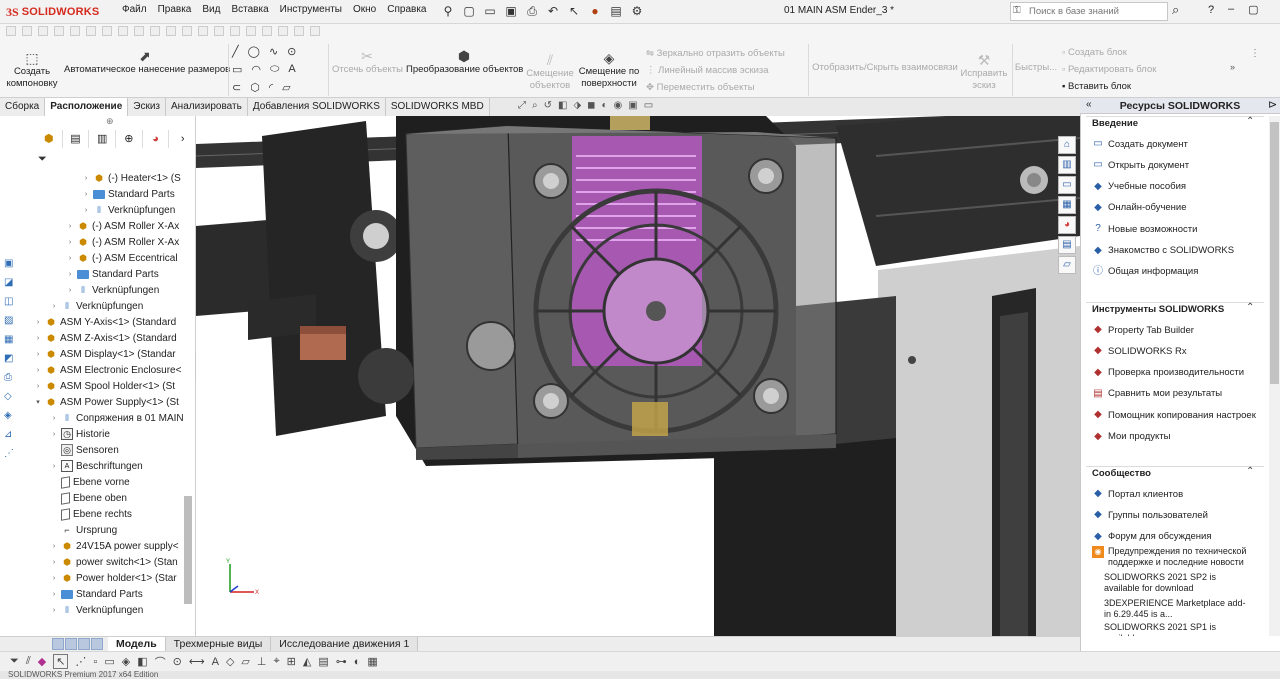  I want to click on command-tab: Добавления SOLIDWORKS, so click(316, 107).